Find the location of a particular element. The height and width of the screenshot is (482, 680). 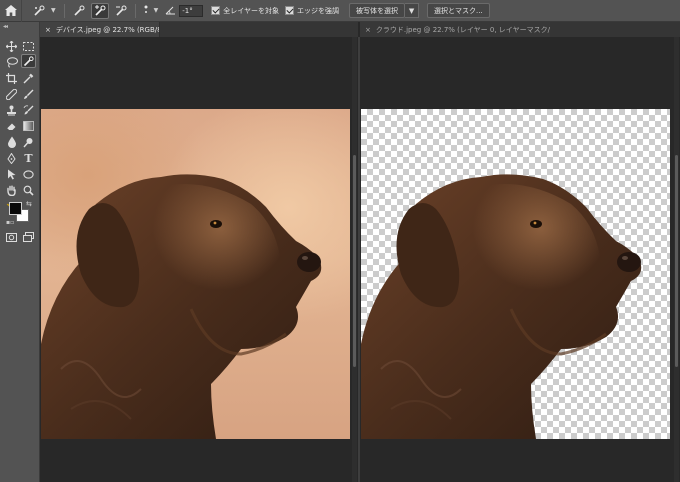

blur-tool is located at coordinates (11, 142).